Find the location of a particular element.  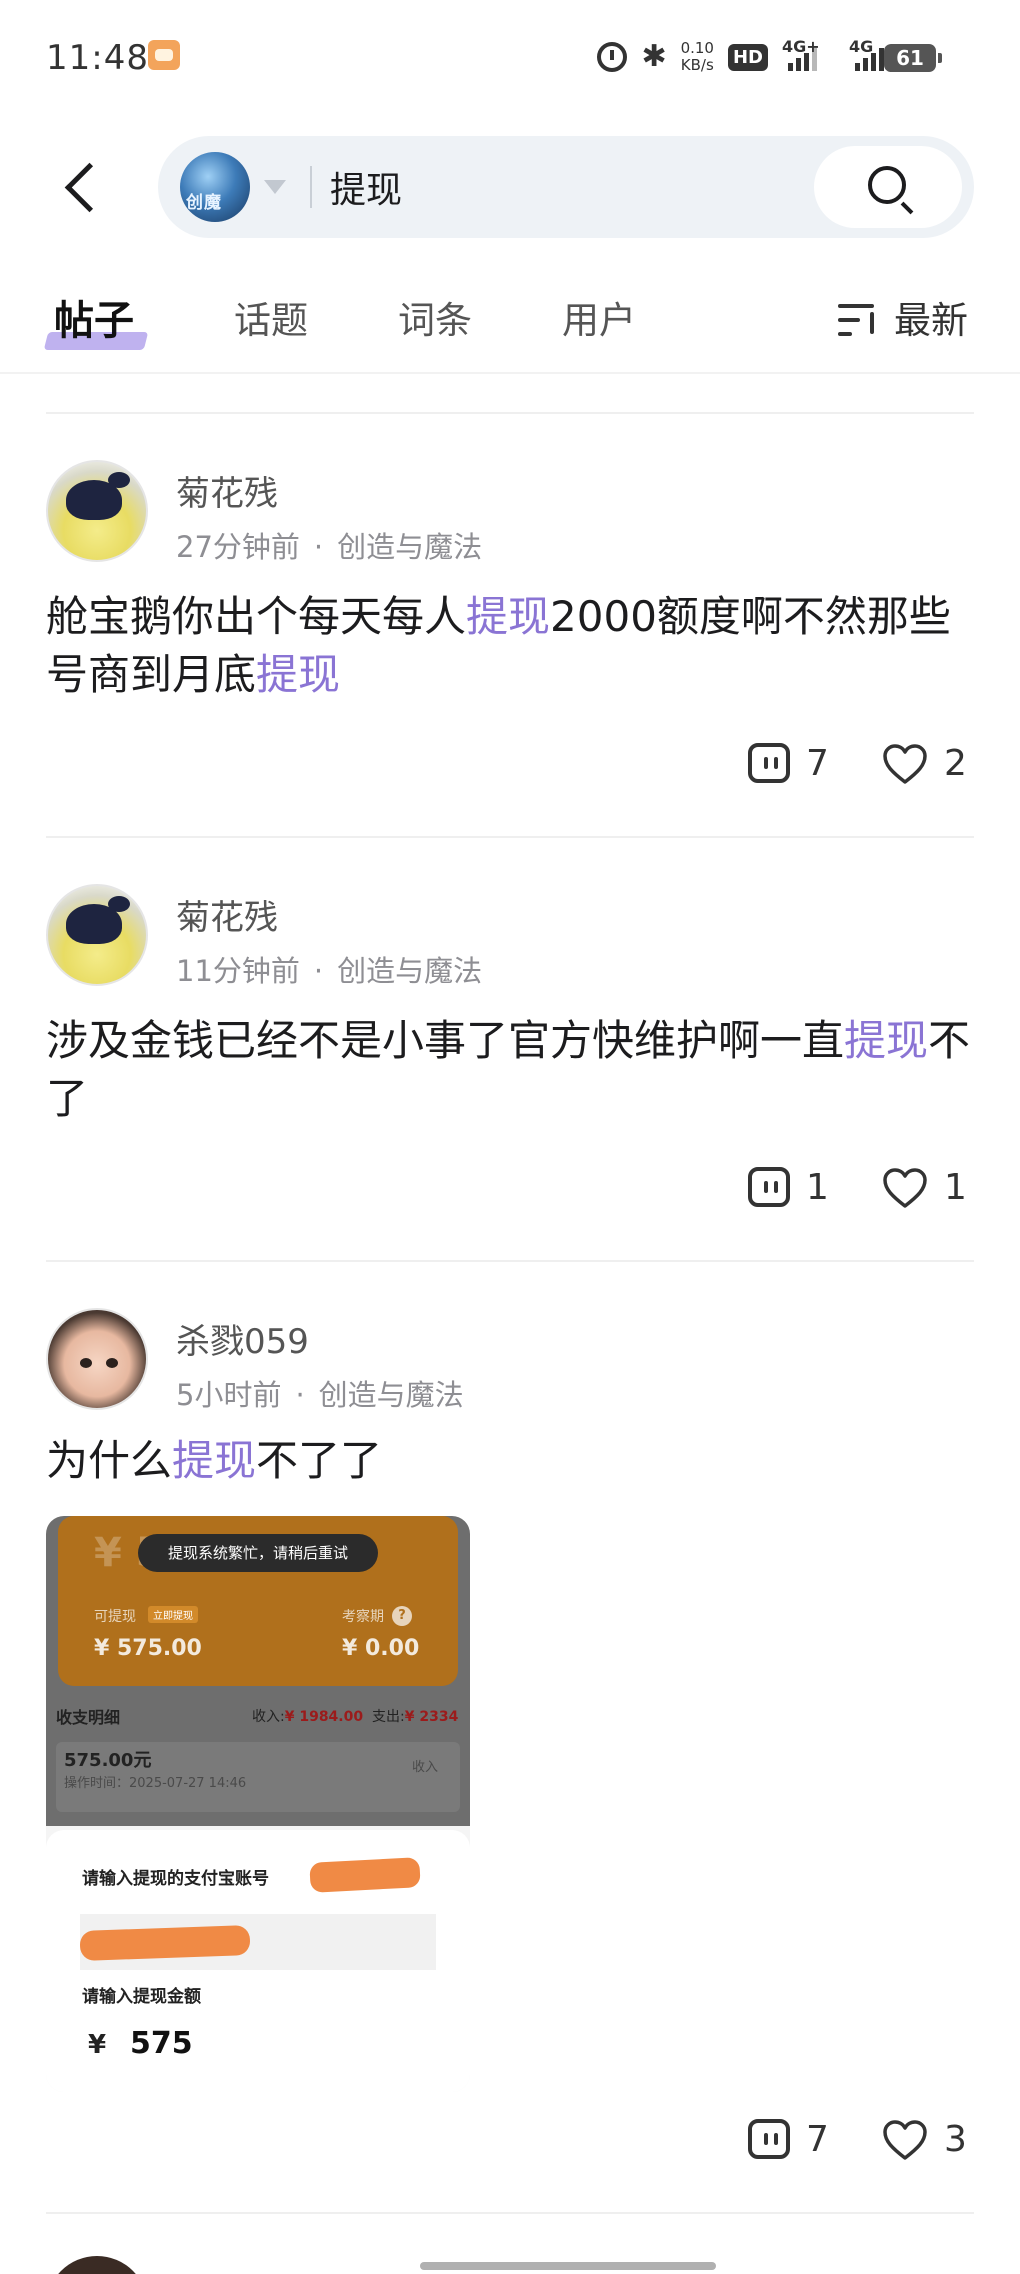

post-meta: 11分钟前 · 创造与魔法 is located at coordinates (329, 969).